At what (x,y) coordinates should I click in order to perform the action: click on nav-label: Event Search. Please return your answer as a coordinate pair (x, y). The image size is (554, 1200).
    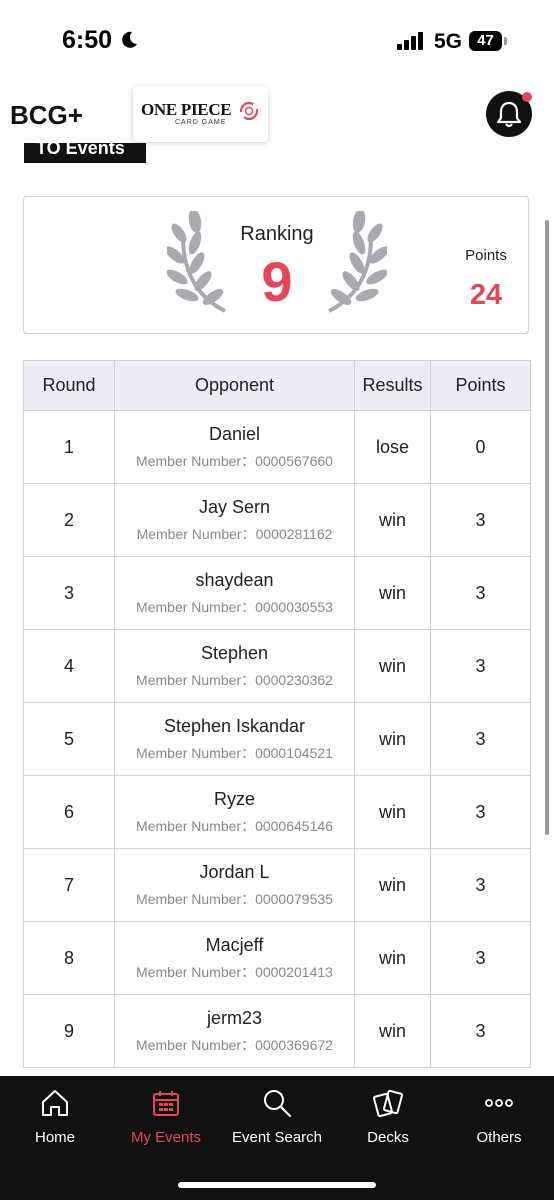
    Looking at the image, I should click on (277, 1137).